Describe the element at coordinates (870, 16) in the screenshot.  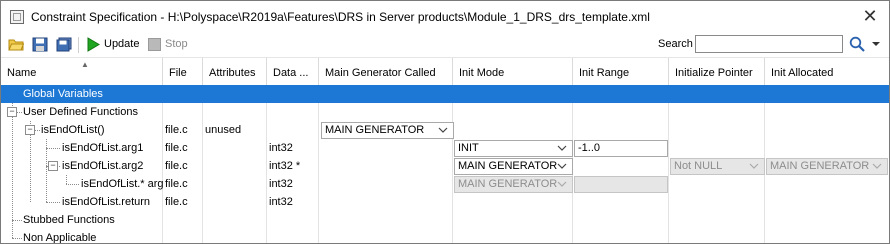
I see `close-button: ✕` at that location.